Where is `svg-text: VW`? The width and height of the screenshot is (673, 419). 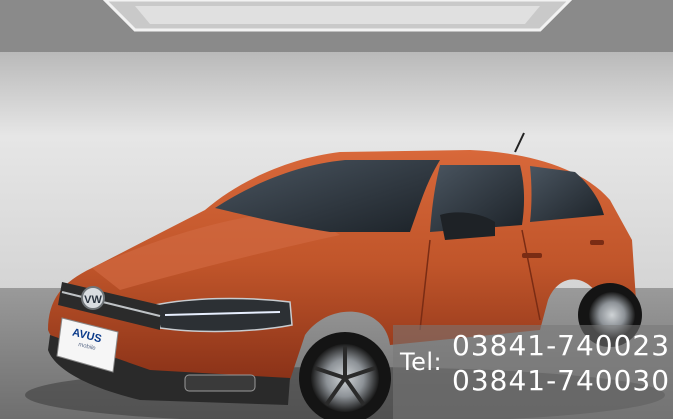
svg-text: VW is located at coordinates (93, 300).